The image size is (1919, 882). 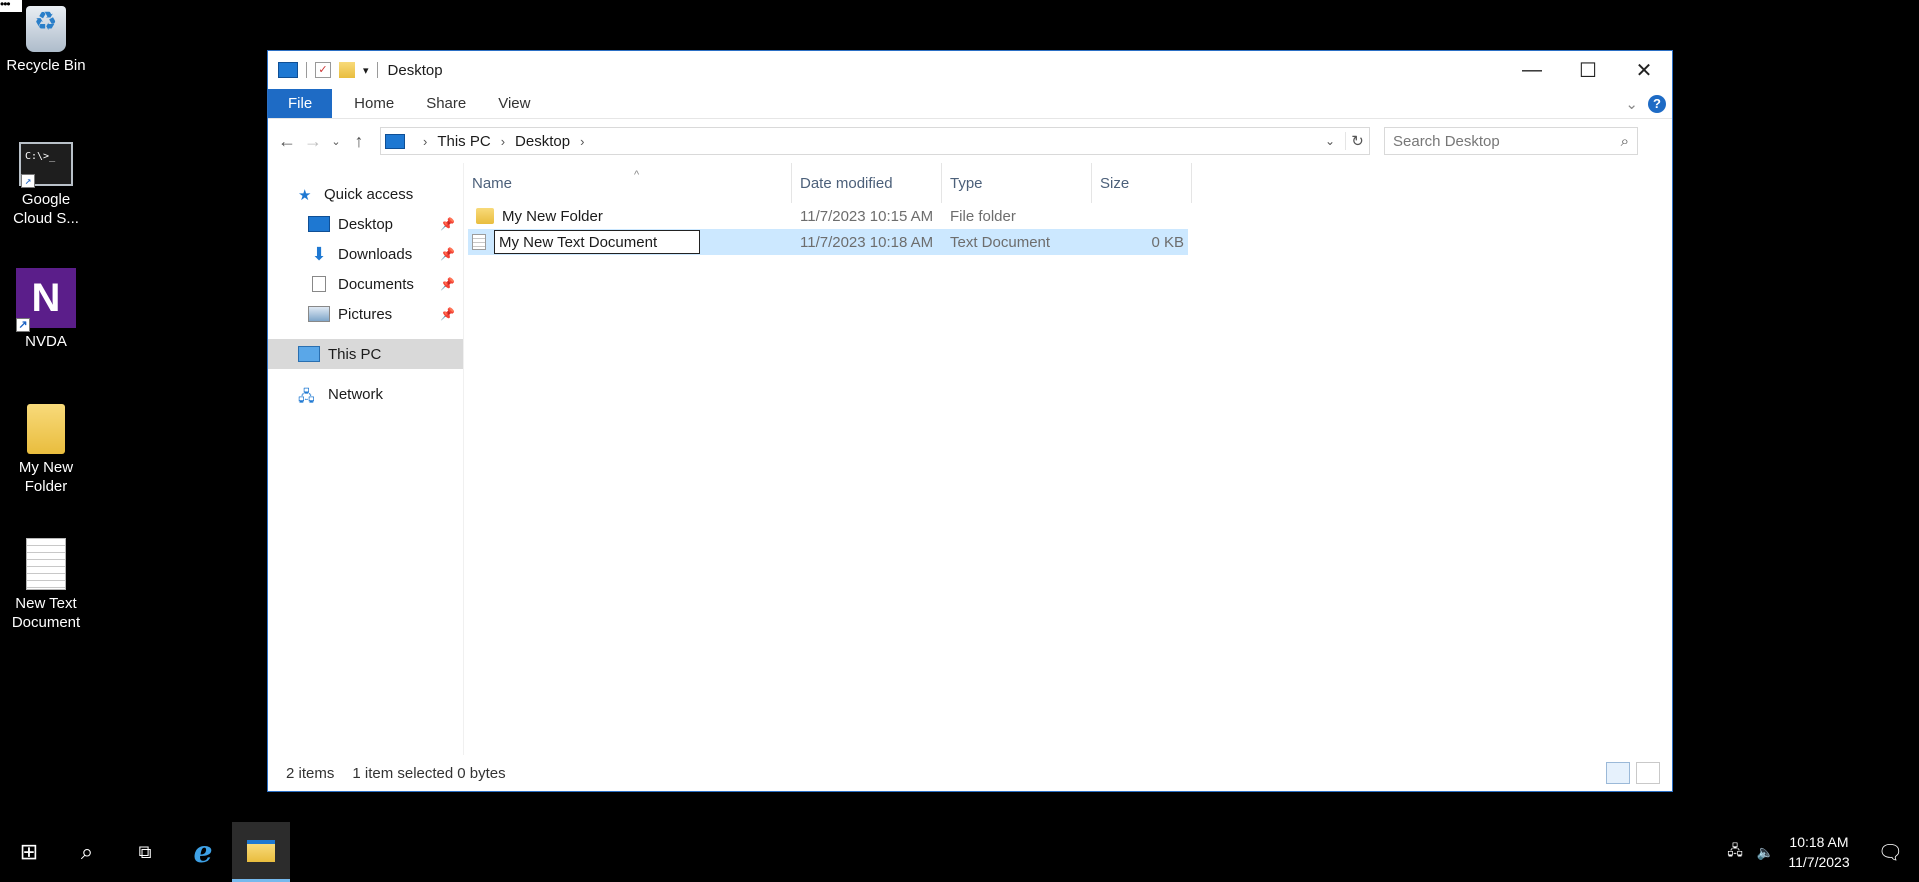 I want to click on nav-quick-access: ★ Quick access, so click(x=365, y=194).